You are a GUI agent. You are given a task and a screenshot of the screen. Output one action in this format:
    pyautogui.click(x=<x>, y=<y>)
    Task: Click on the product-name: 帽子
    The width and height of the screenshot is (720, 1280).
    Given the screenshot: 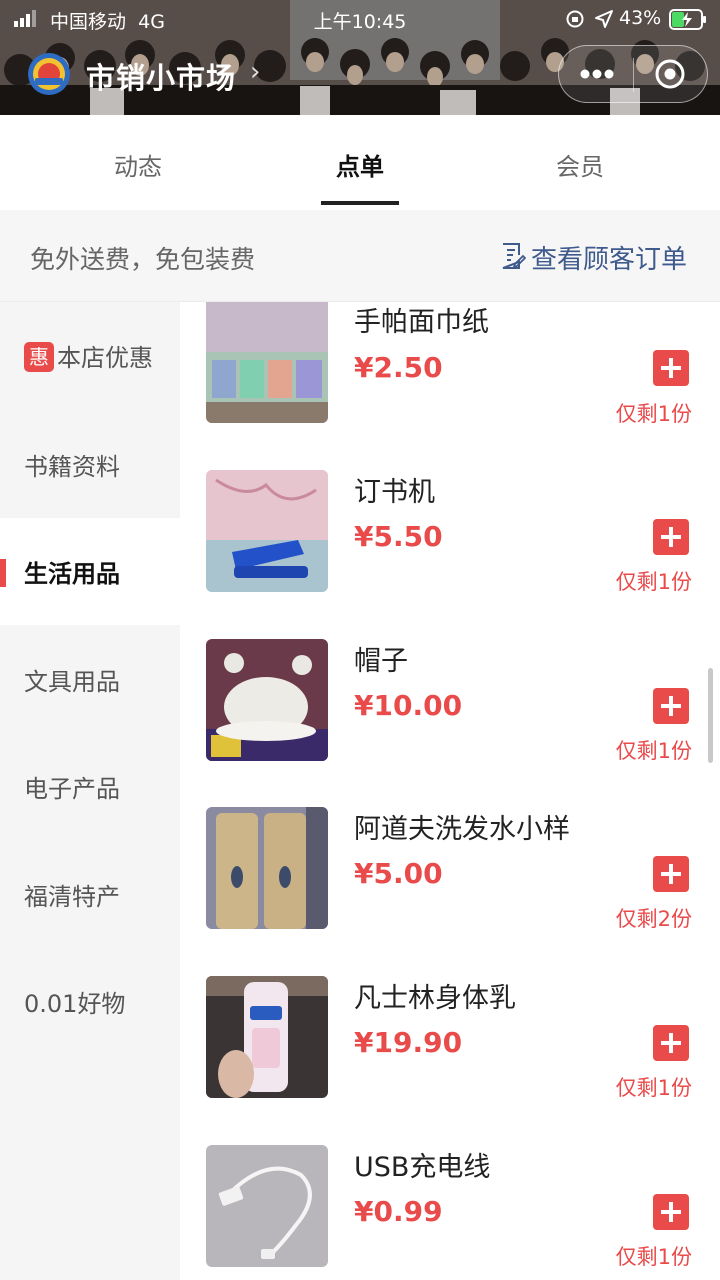 What is the action you would take?
    pyautogui.click(x=381, y=661)
    